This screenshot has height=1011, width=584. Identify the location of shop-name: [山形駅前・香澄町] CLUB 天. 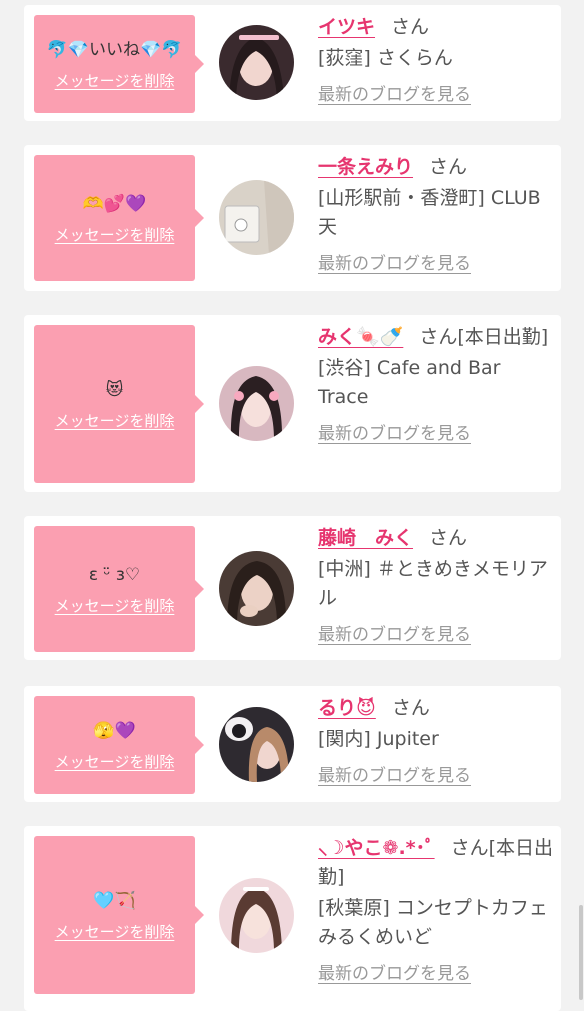
(429, 212).